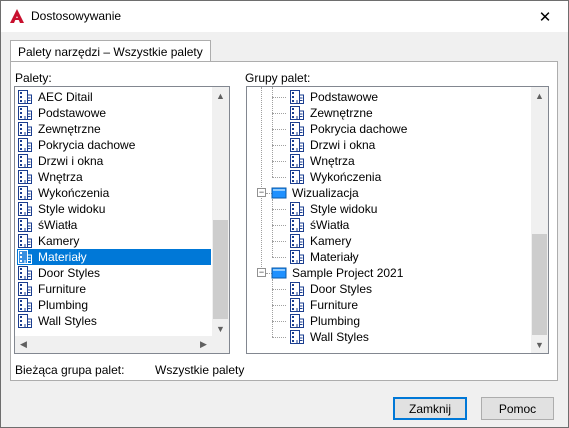 This screenshot has width=569, height=428. I want to click on palette-tree-item: Wnętrza, so click(323, 161).